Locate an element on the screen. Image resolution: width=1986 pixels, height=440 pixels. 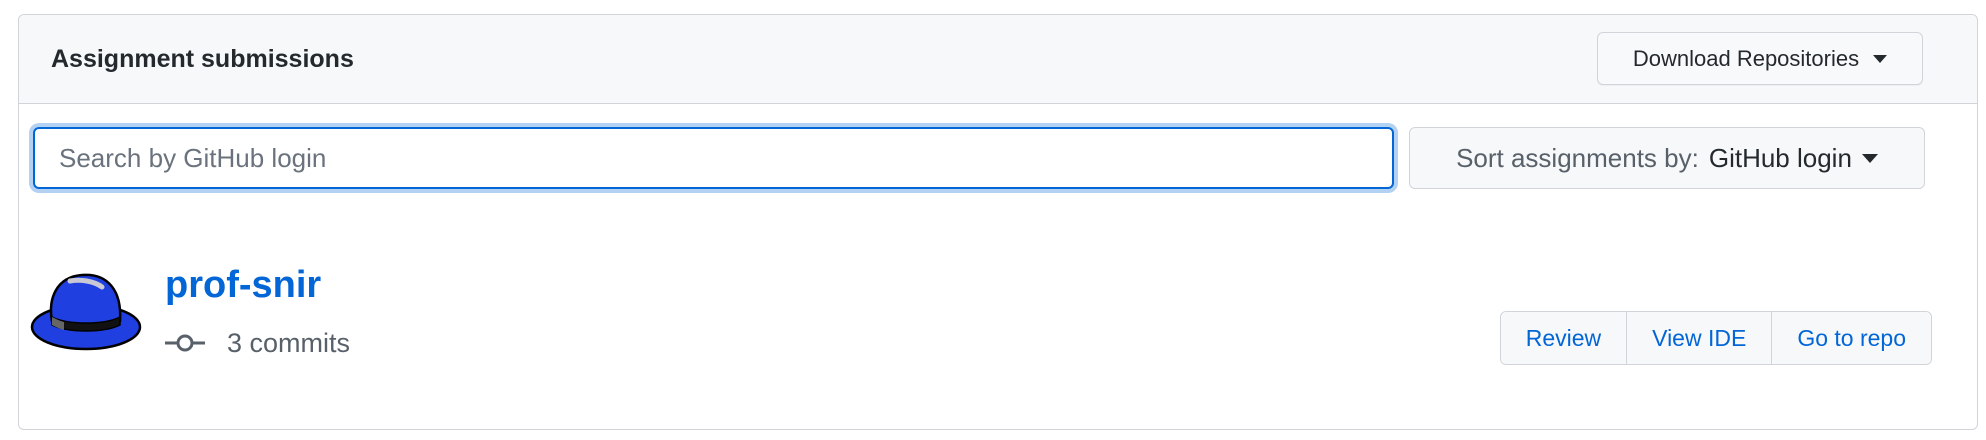
search-input is located at coordinates (713, 158).